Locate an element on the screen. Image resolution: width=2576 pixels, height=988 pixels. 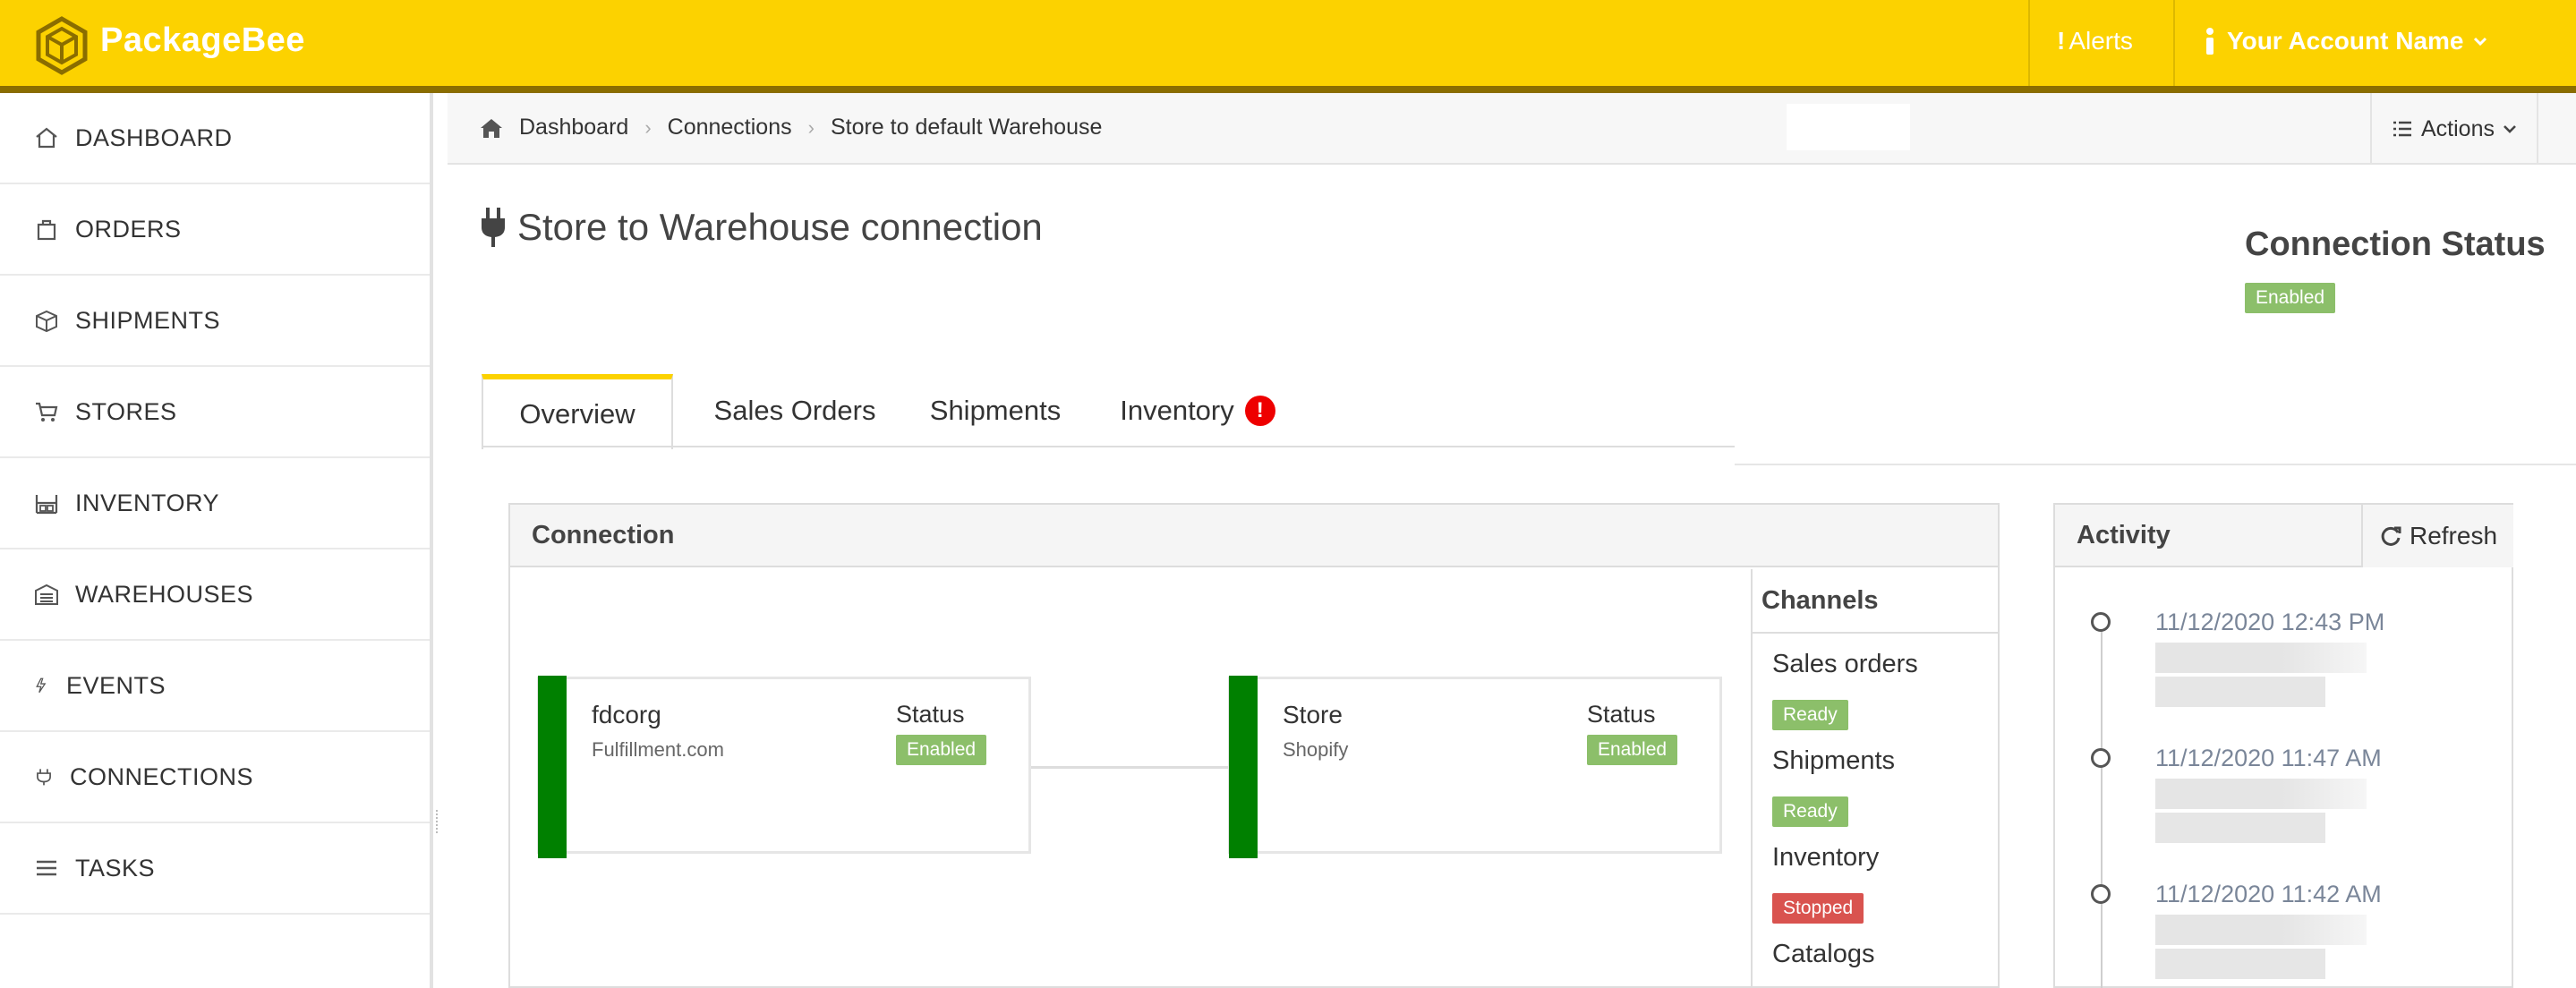
tab-sales-orders: Sales Orders is located at coordinates (795, 410).